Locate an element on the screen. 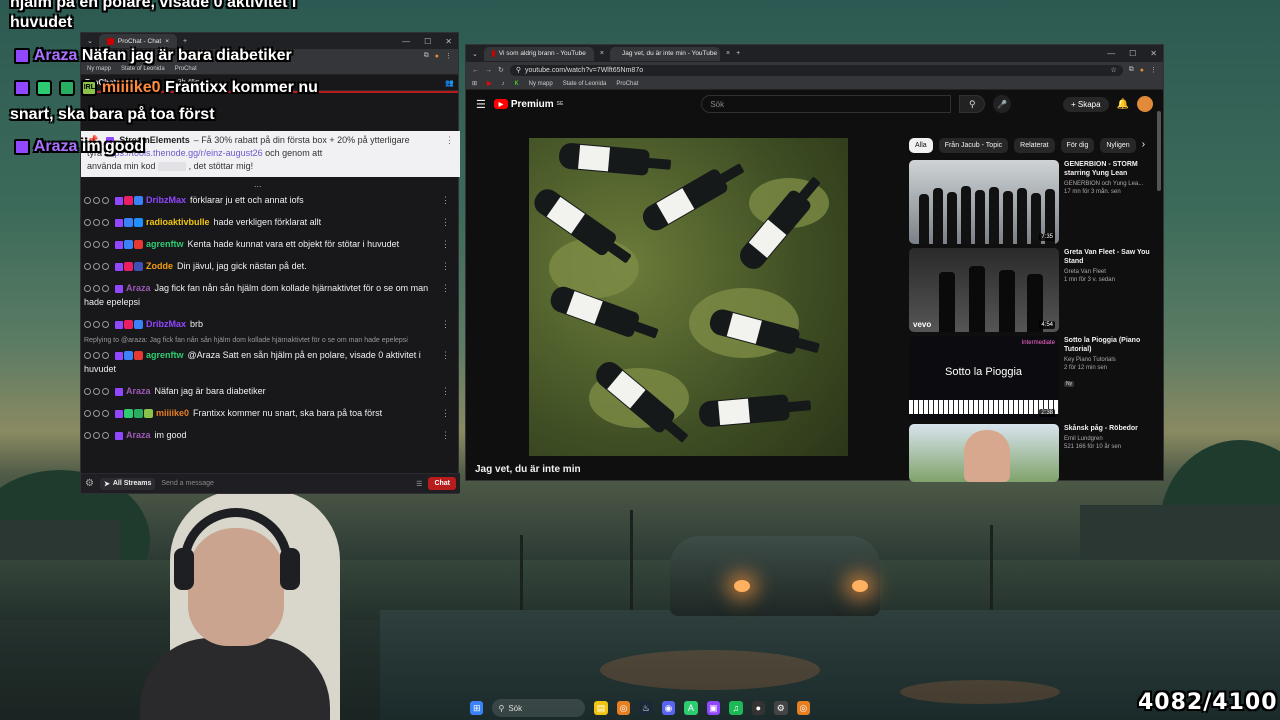  pinned-more-icon: ⋮ is located at coordinates (449, 140).